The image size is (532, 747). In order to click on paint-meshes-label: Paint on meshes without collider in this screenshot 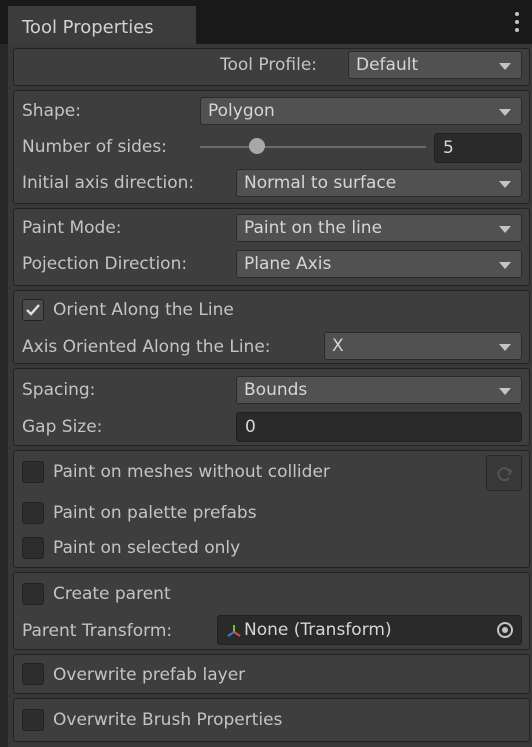, I will do `click(191, 472)`.